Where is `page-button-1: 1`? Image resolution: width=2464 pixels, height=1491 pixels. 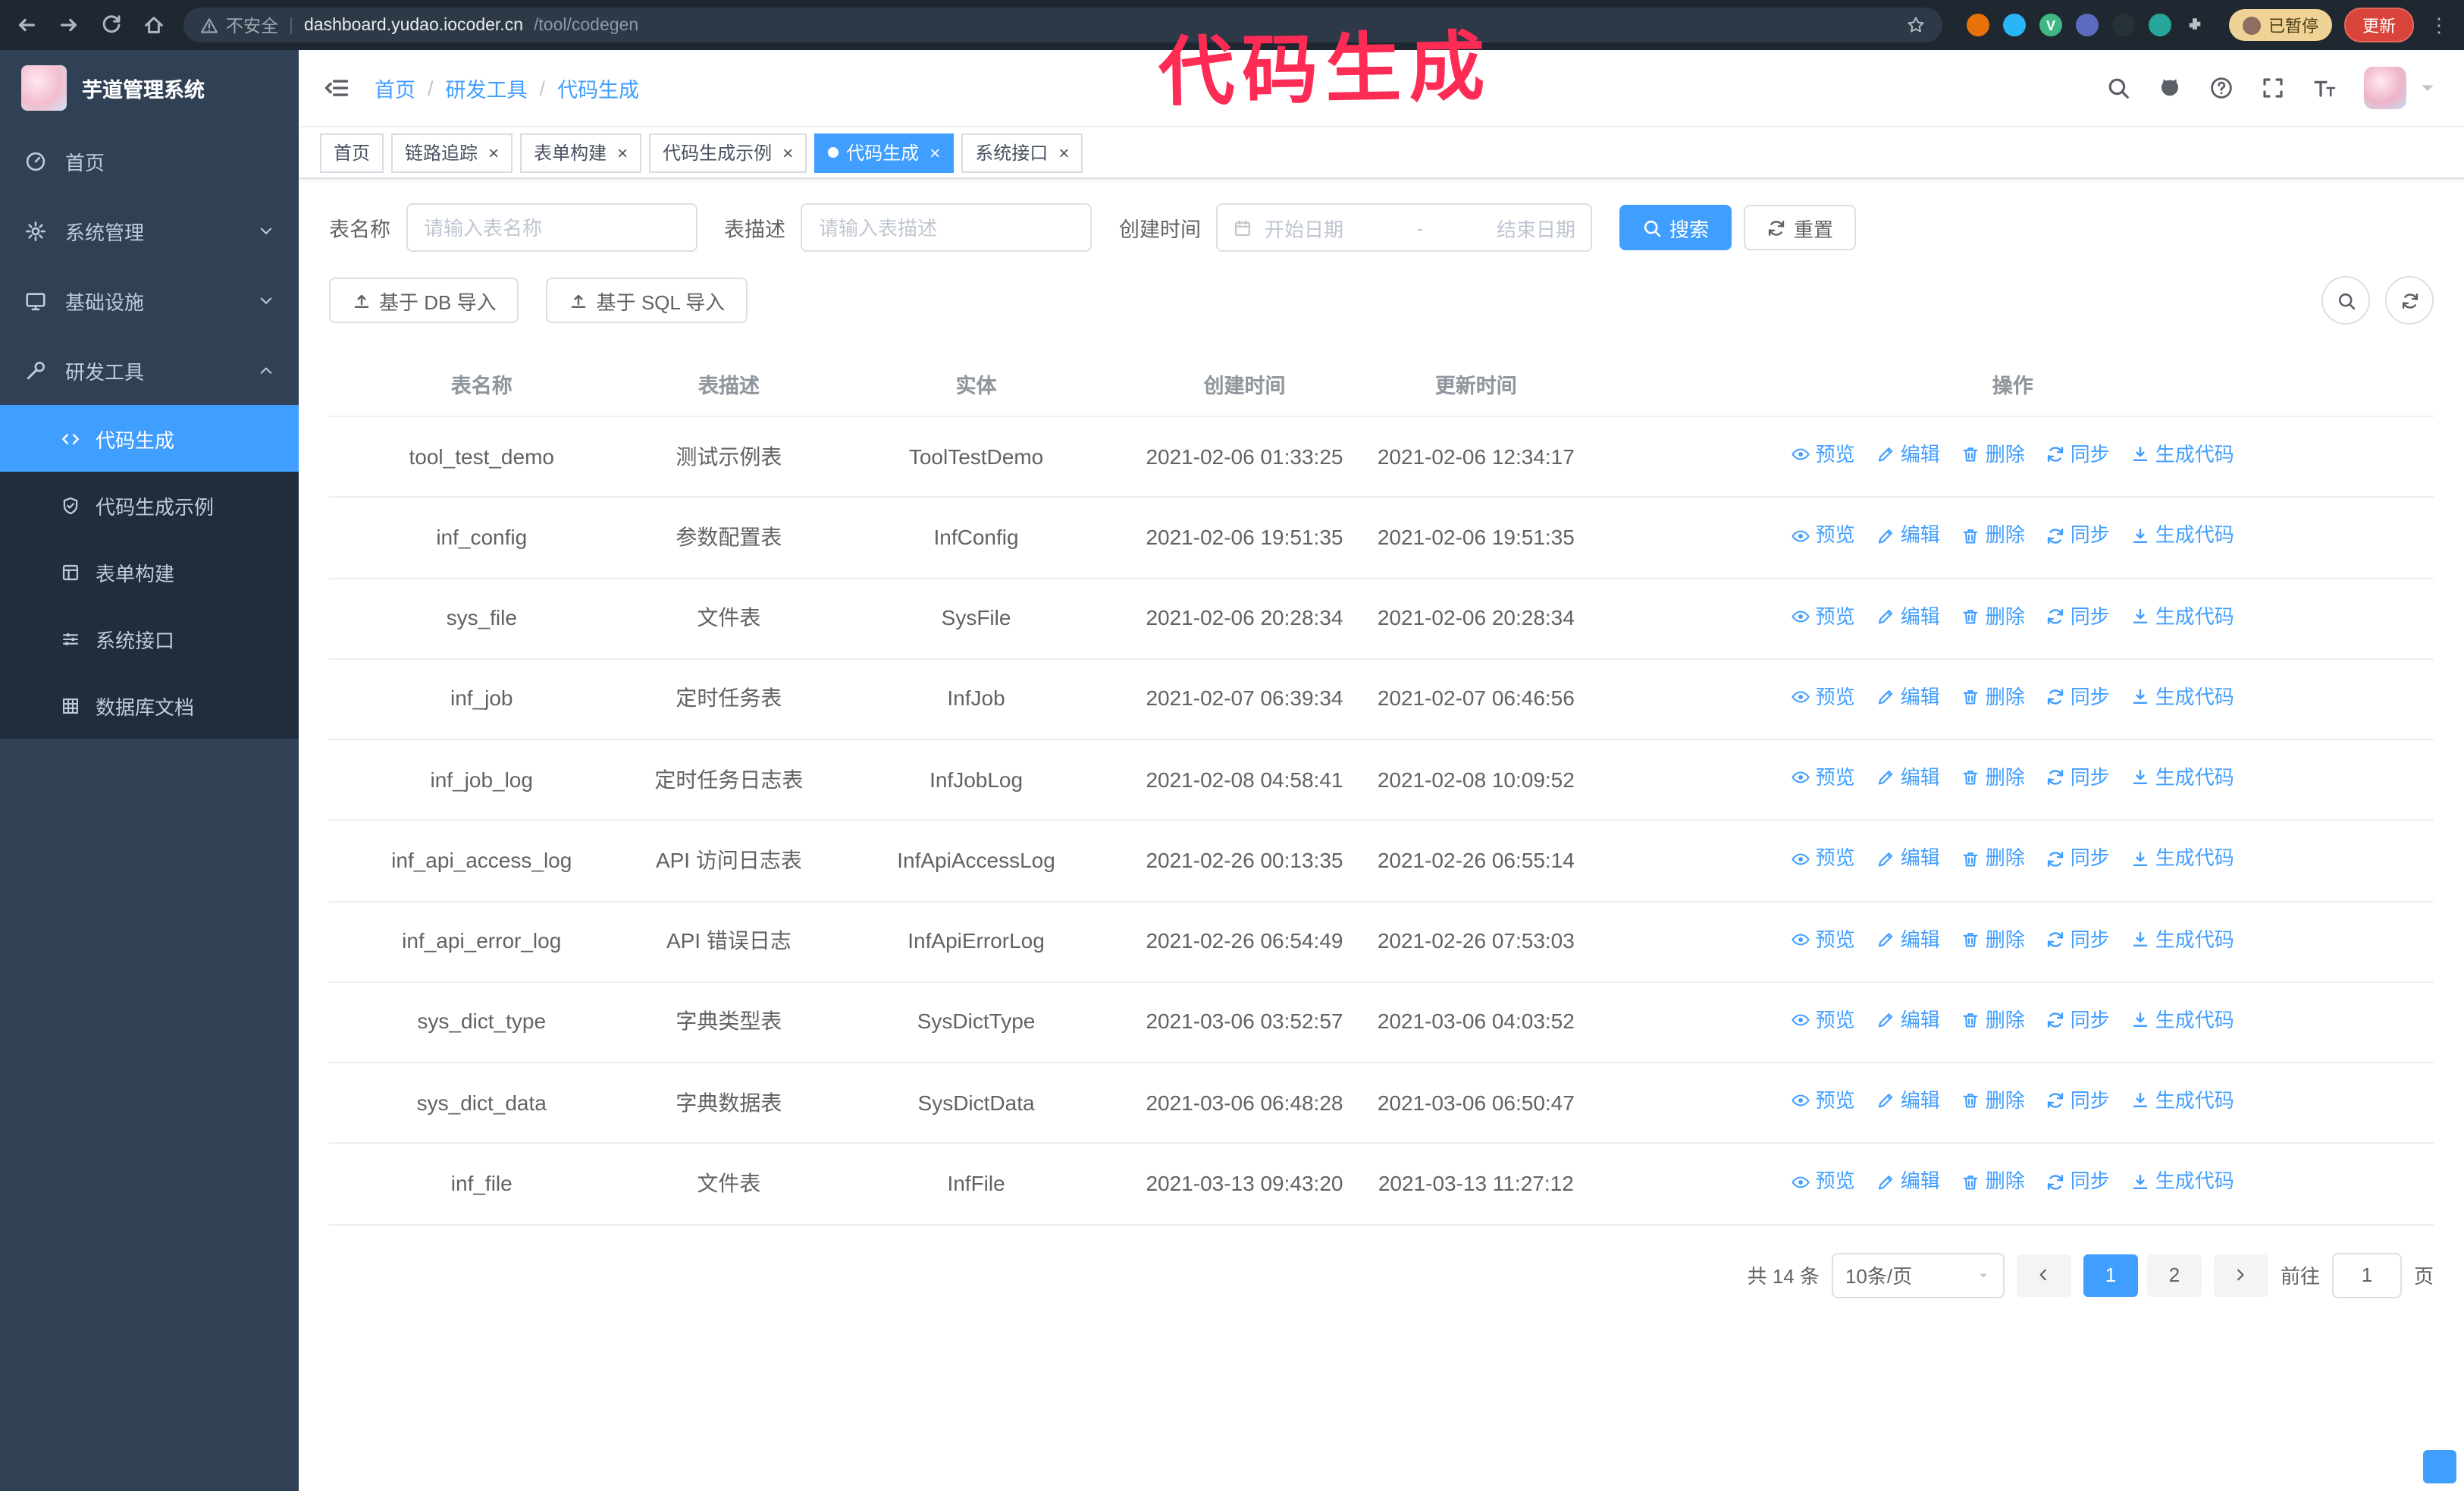
page-button-1: 1 is located at coordinates (2110, 1275).